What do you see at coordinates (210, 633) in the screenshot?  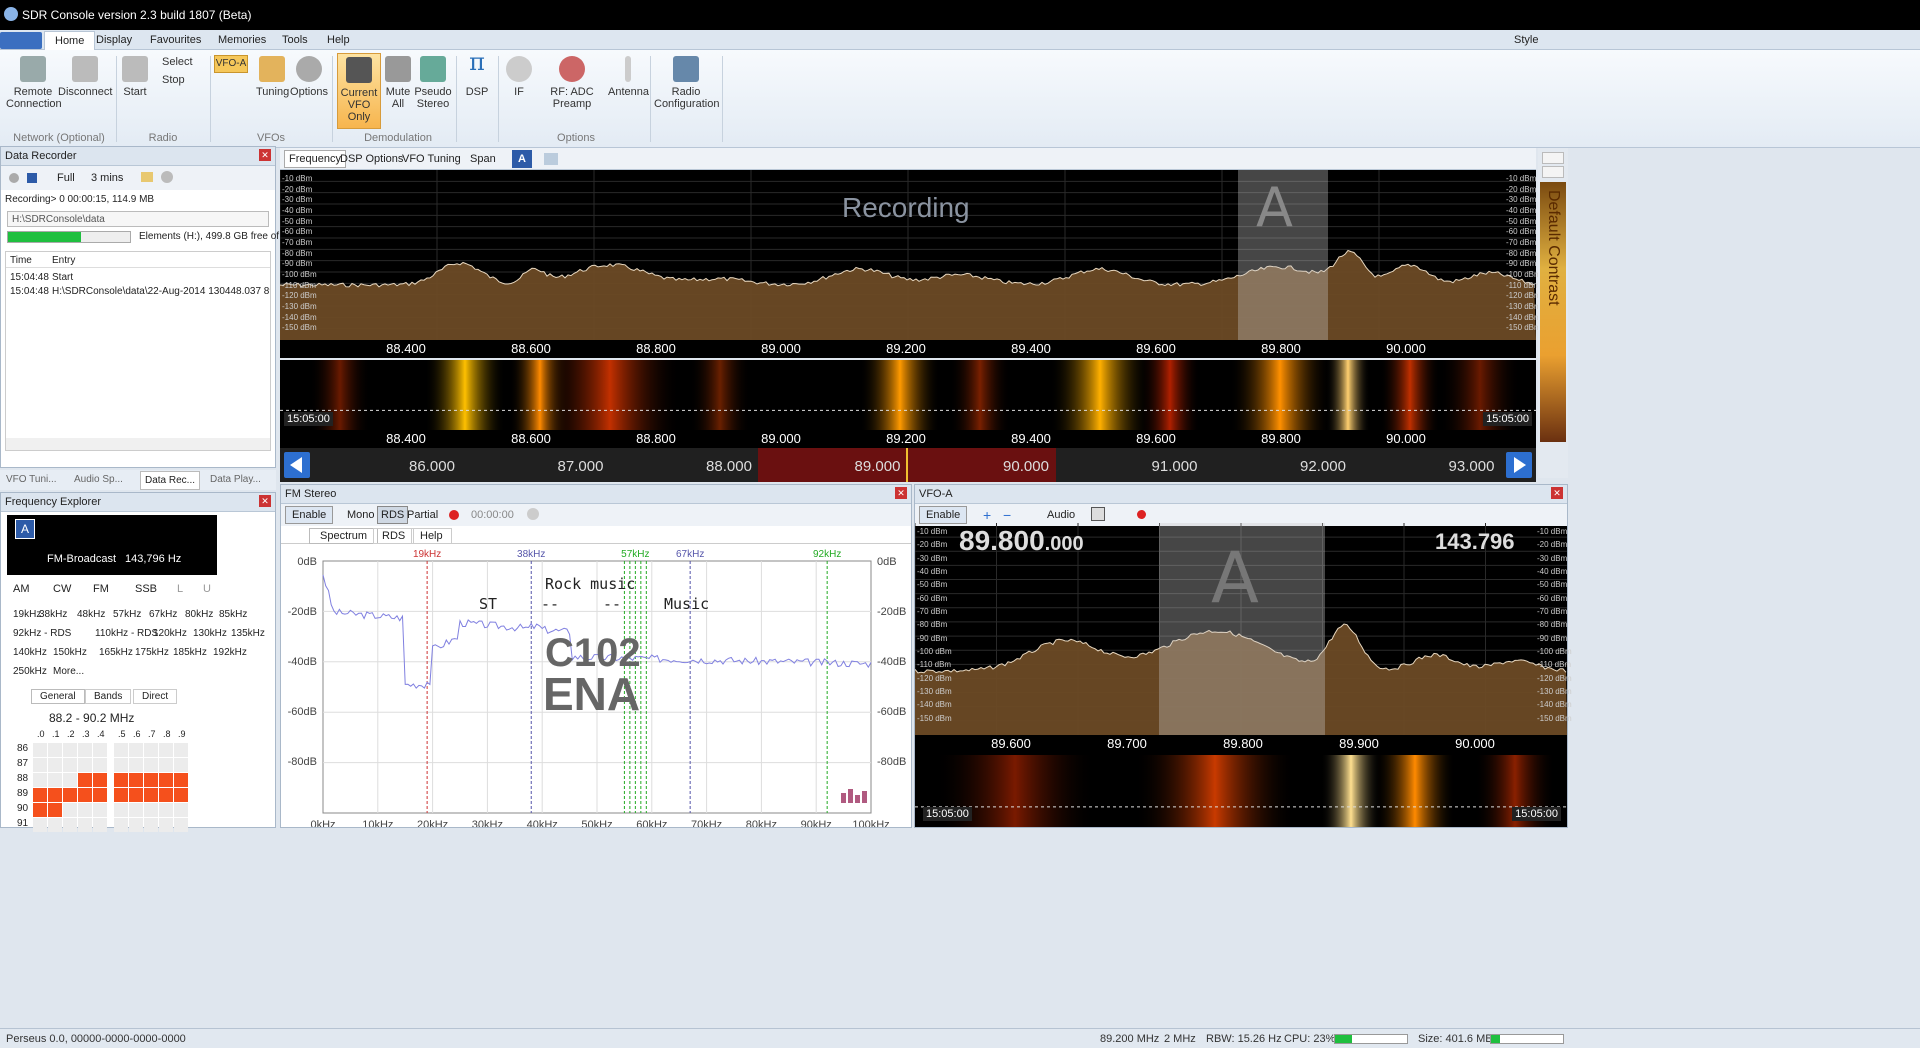 I see `explorer-item: 130kHz` at bounding box center [210, 633].